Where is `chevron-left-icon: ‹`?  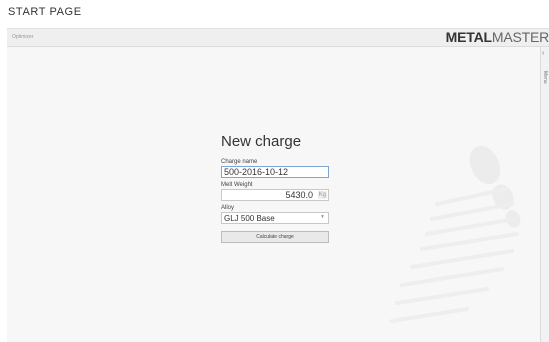 chevron-left-icon: ‹ is located at coordinates (543, 53).